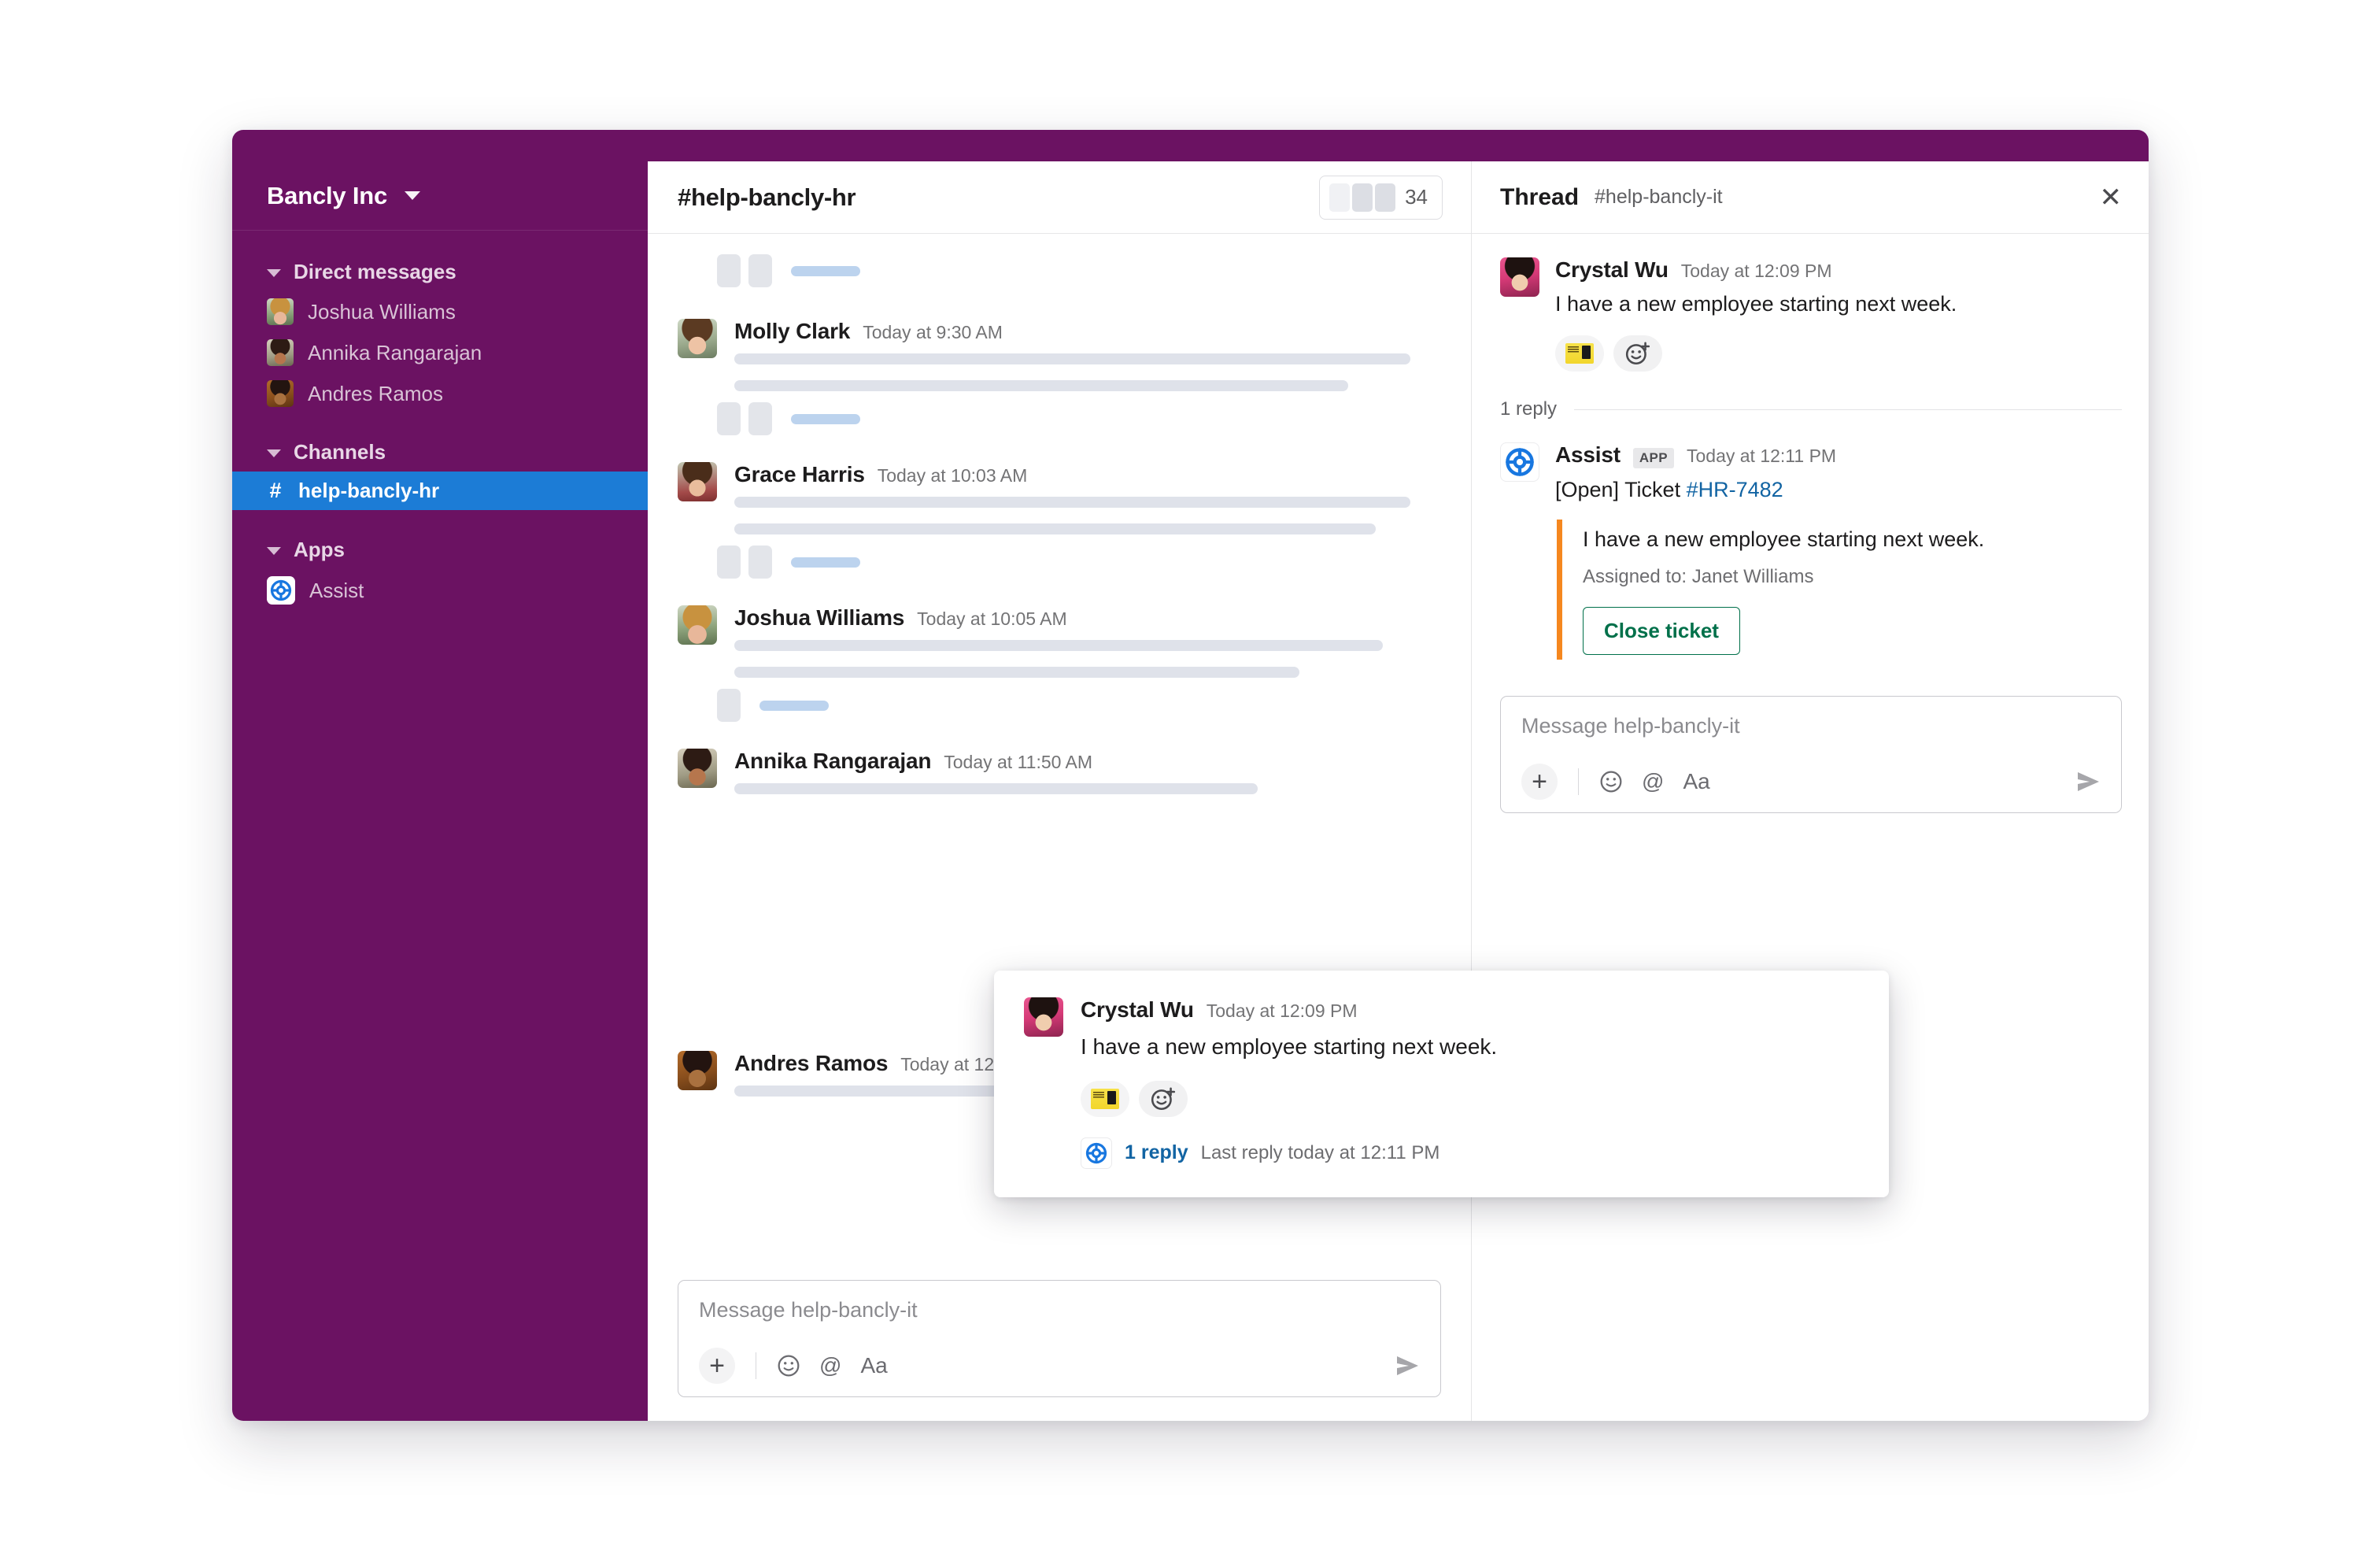 Image resolution: width=2380 pixels, height=1546 pixels. What do you see at coordinates (1083, 618) in the screenshot?
I see `message-header: Joshua Williams Today at 10:05 AM` at bounding box center [1083, 618].